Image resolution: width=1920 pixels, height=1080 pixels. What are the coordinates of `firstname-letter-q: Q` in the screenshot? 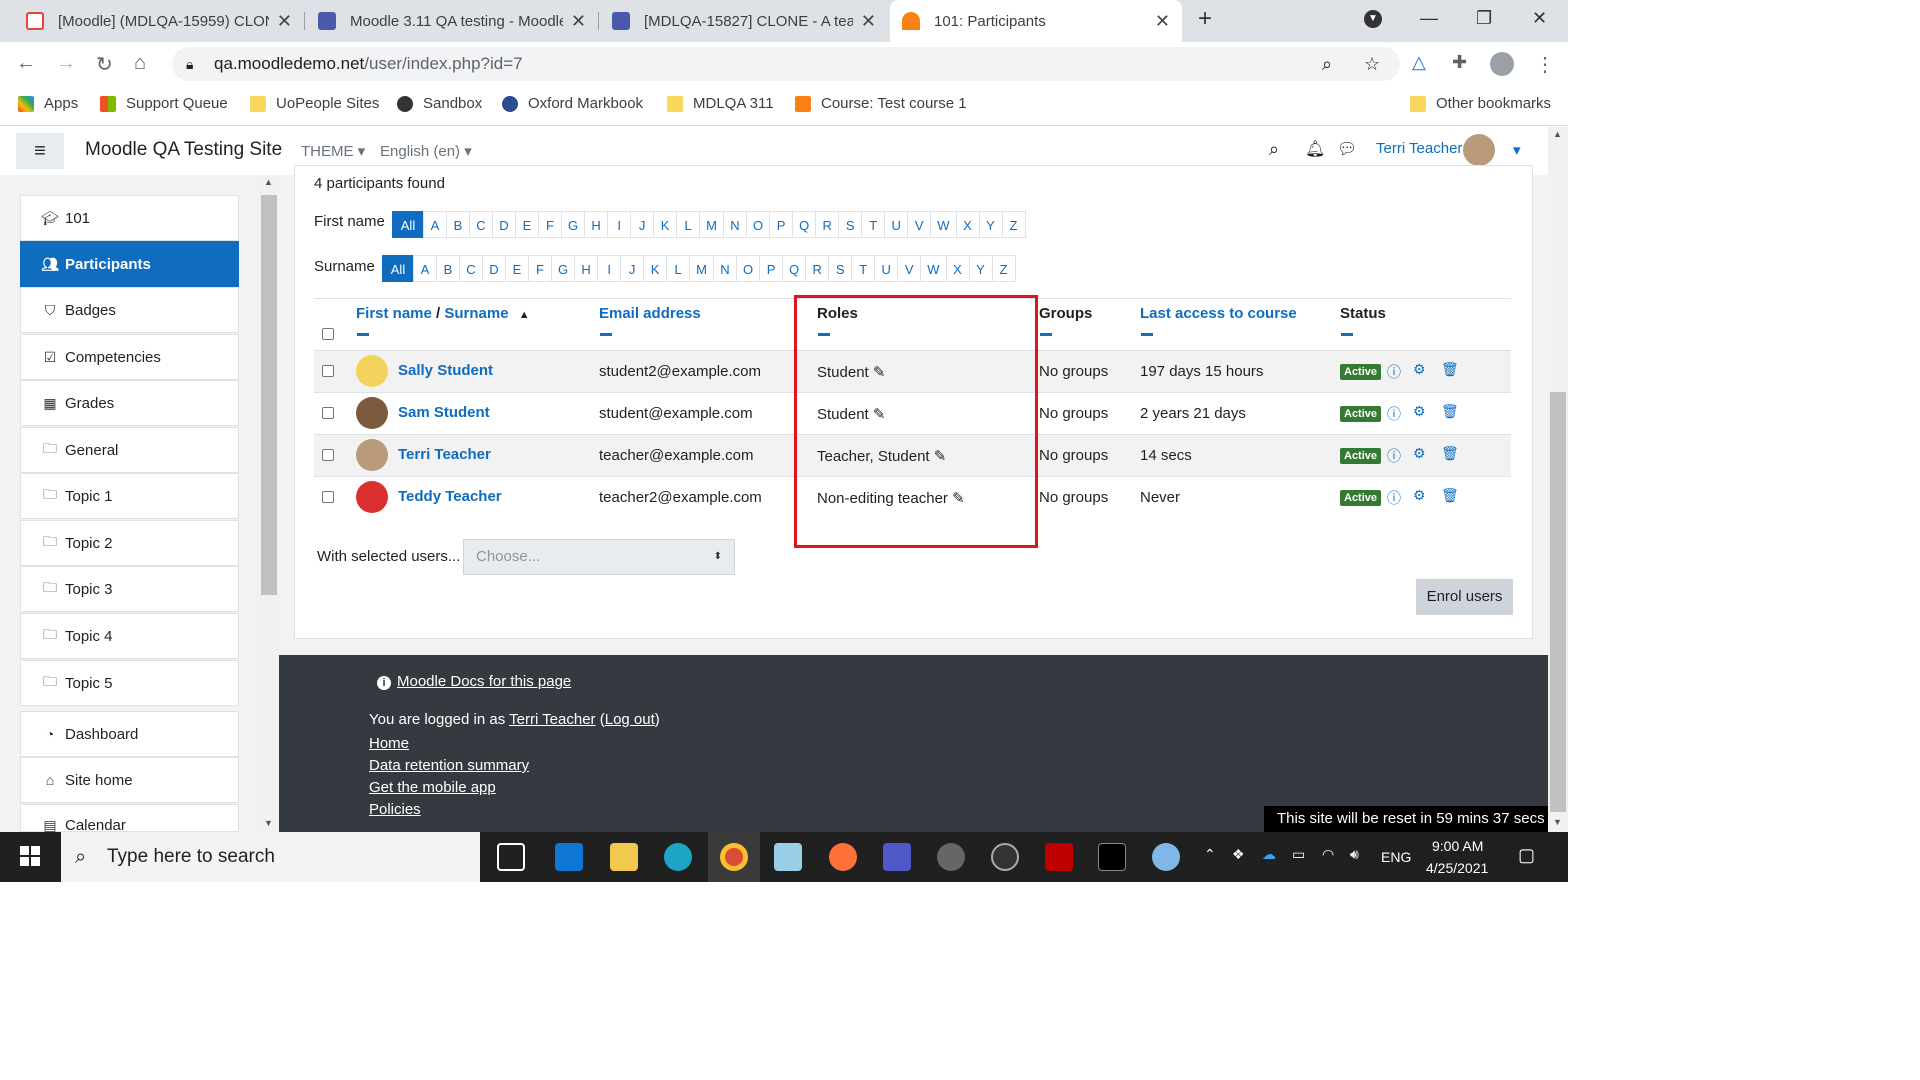 It's located at (804, 224).